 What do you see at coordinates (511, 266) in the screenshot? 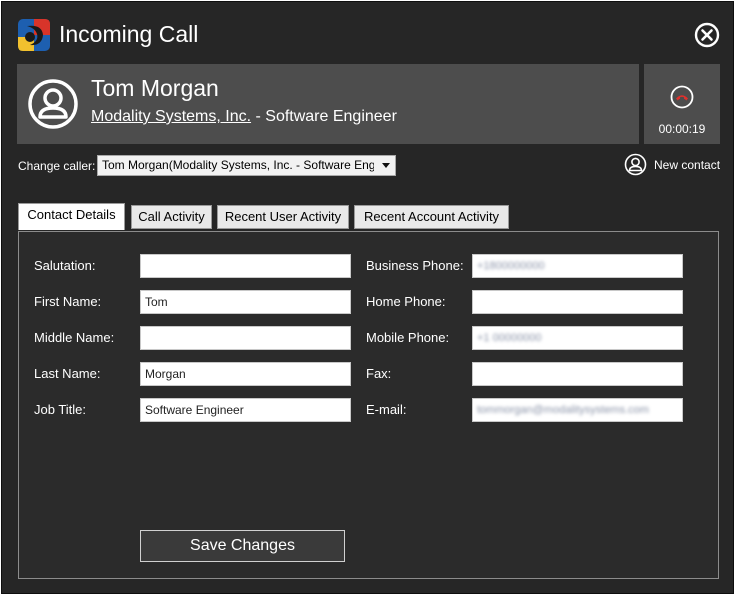
I see `business-phone-value: +1800000000` at bounding box center [511, 266].